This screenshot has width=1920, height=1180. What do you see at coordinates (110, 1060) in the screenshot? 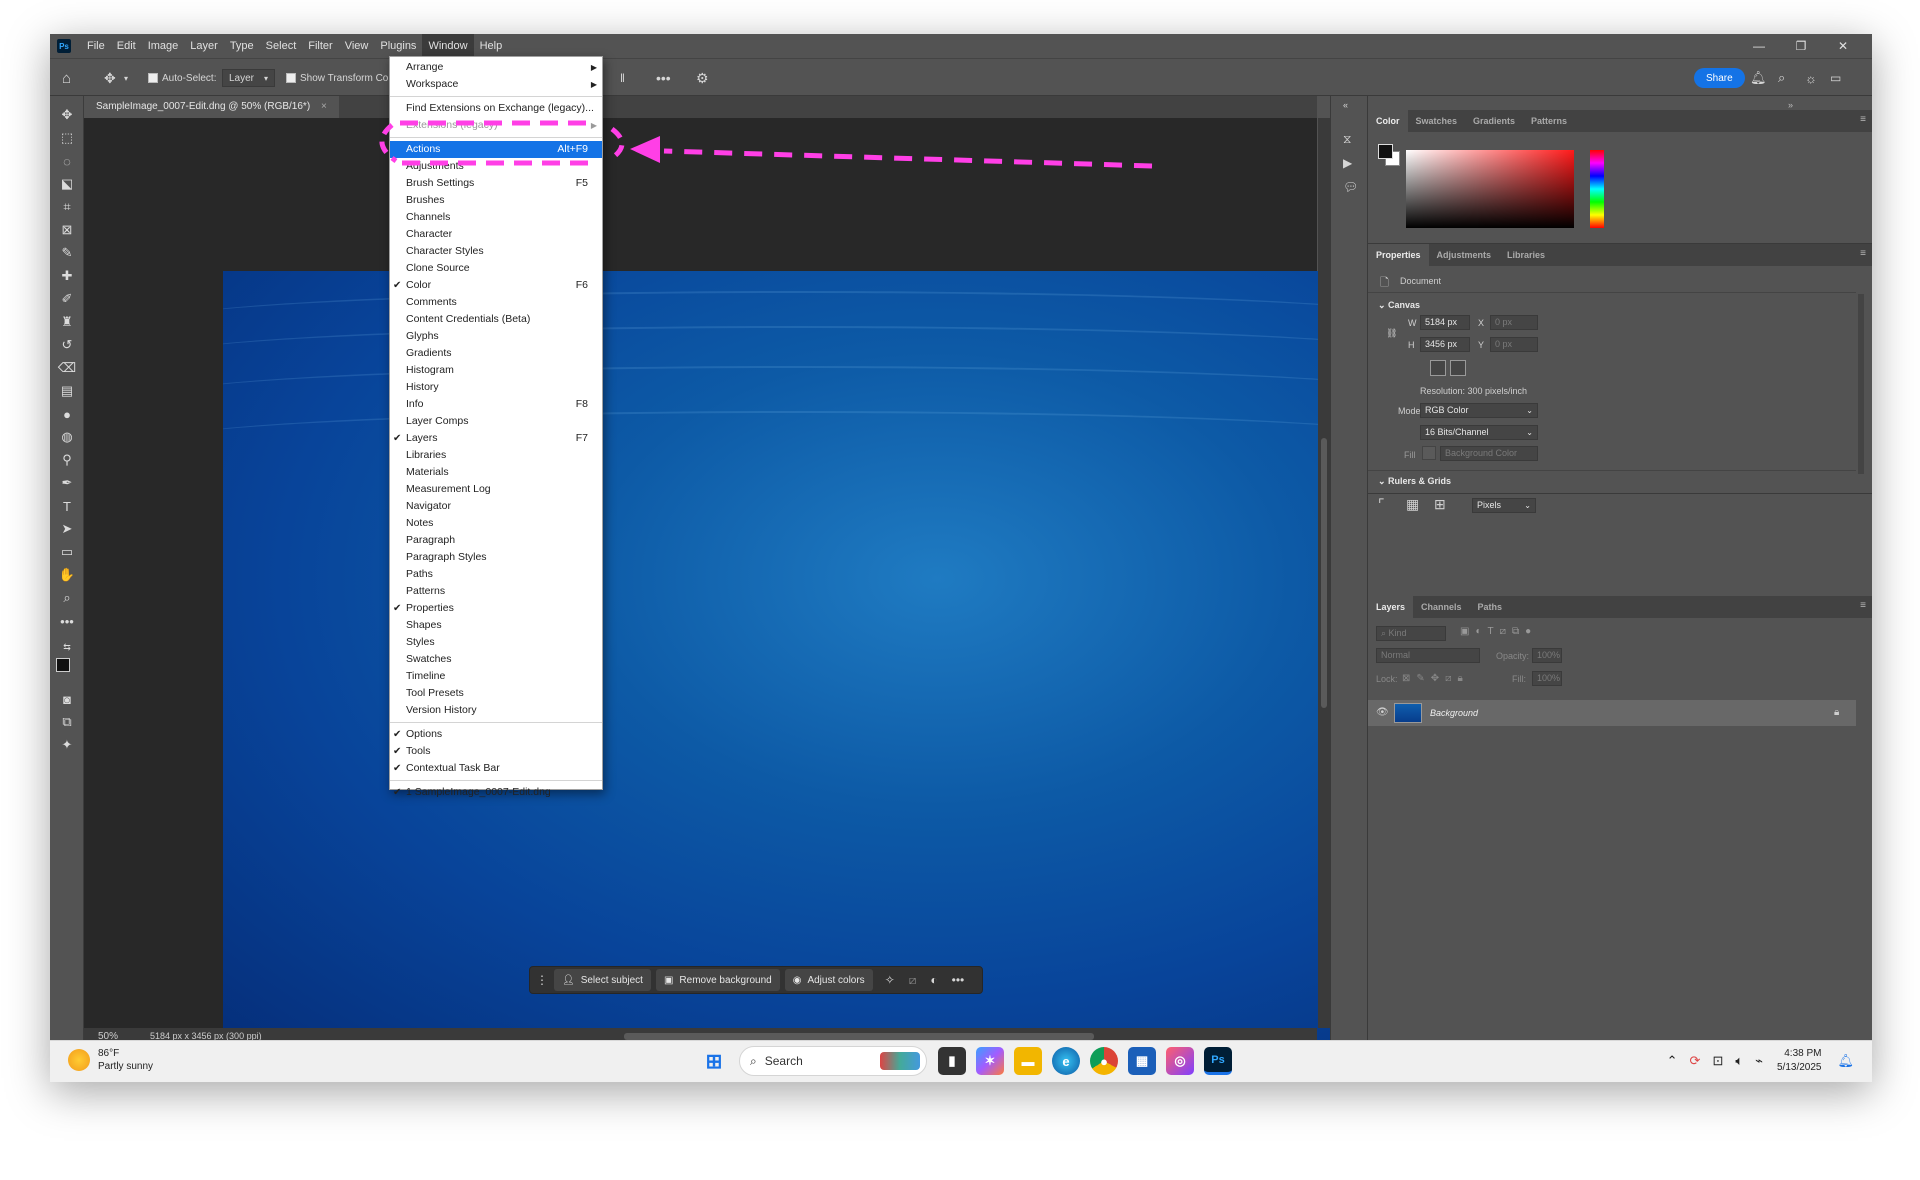
I see `weather-widget: 86°F Partly sunny` at bounding box center [110, 1060].